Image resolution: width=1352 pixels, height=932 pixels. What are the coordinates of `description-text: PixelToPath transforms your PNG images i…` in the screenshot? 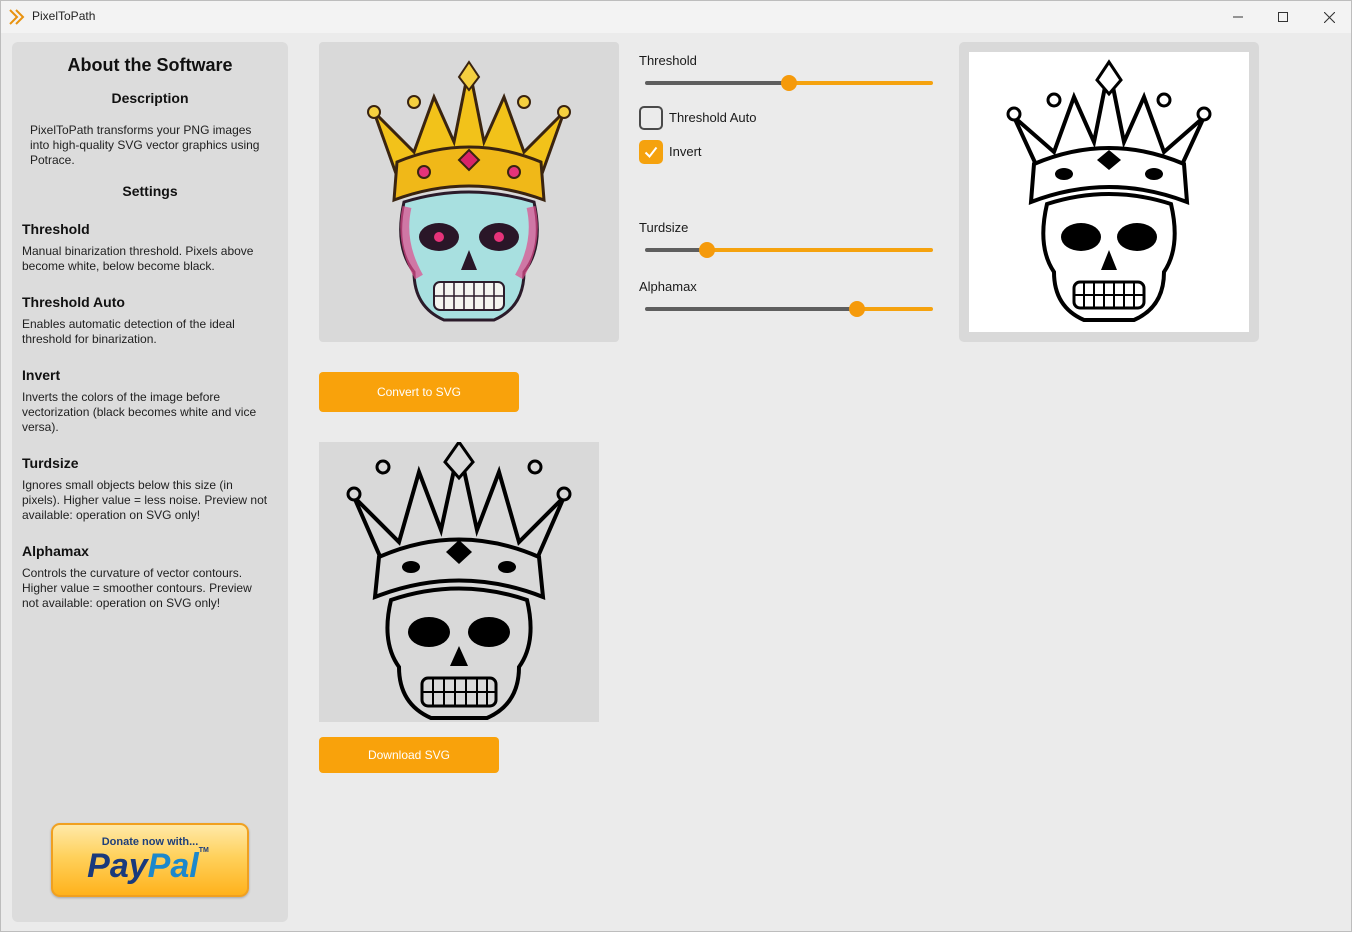 It's located at (161, 145).